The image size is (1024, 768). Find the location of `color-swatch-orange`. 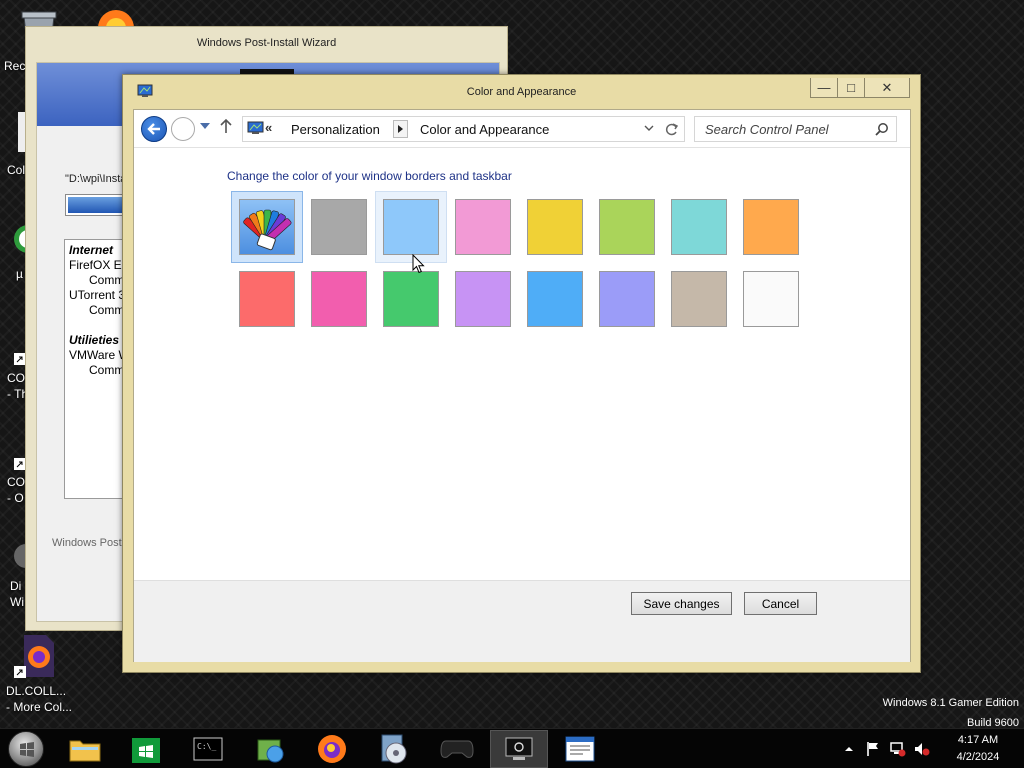

color-swatch-orange is located at coordinates (771, 227).